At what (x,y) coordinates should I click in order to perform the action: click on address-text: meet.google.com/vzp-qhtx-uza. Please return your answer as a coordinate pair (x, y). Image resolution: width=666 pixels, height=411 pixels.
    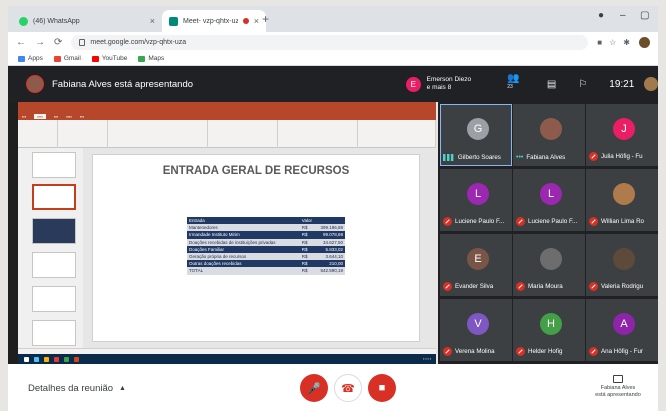
    Looking at the image, I should click on (138, 42).